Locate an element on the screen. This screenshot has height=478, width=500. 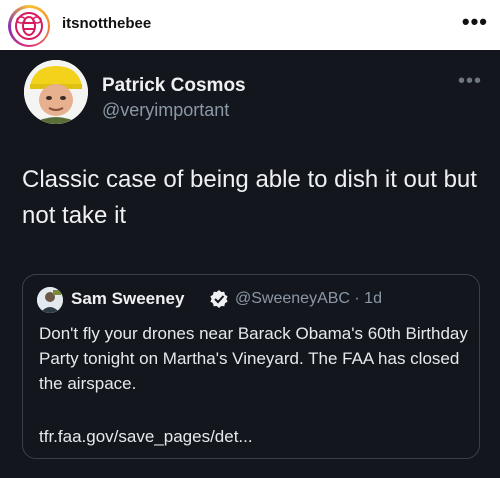
quoted-author-photo-icon is located at coordinates (50, 300).